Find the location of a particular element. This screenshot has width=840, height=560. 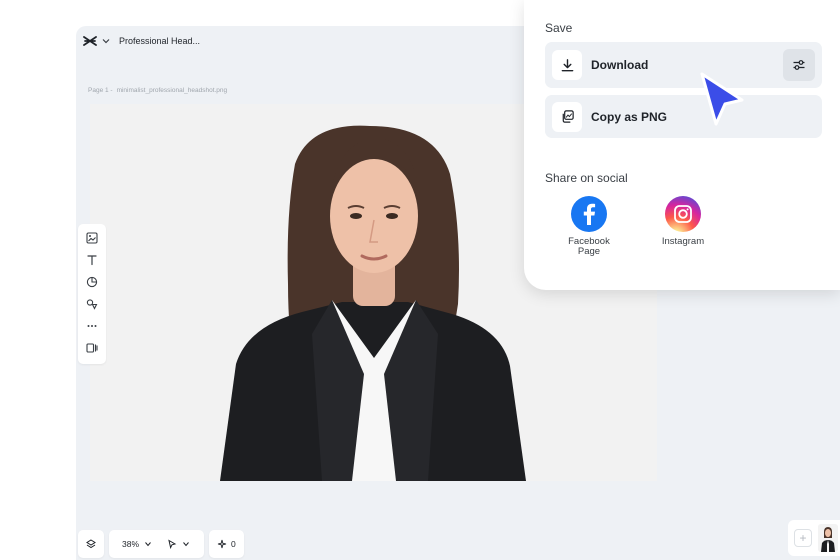

layers-icon is located at coordinates (91, 544).